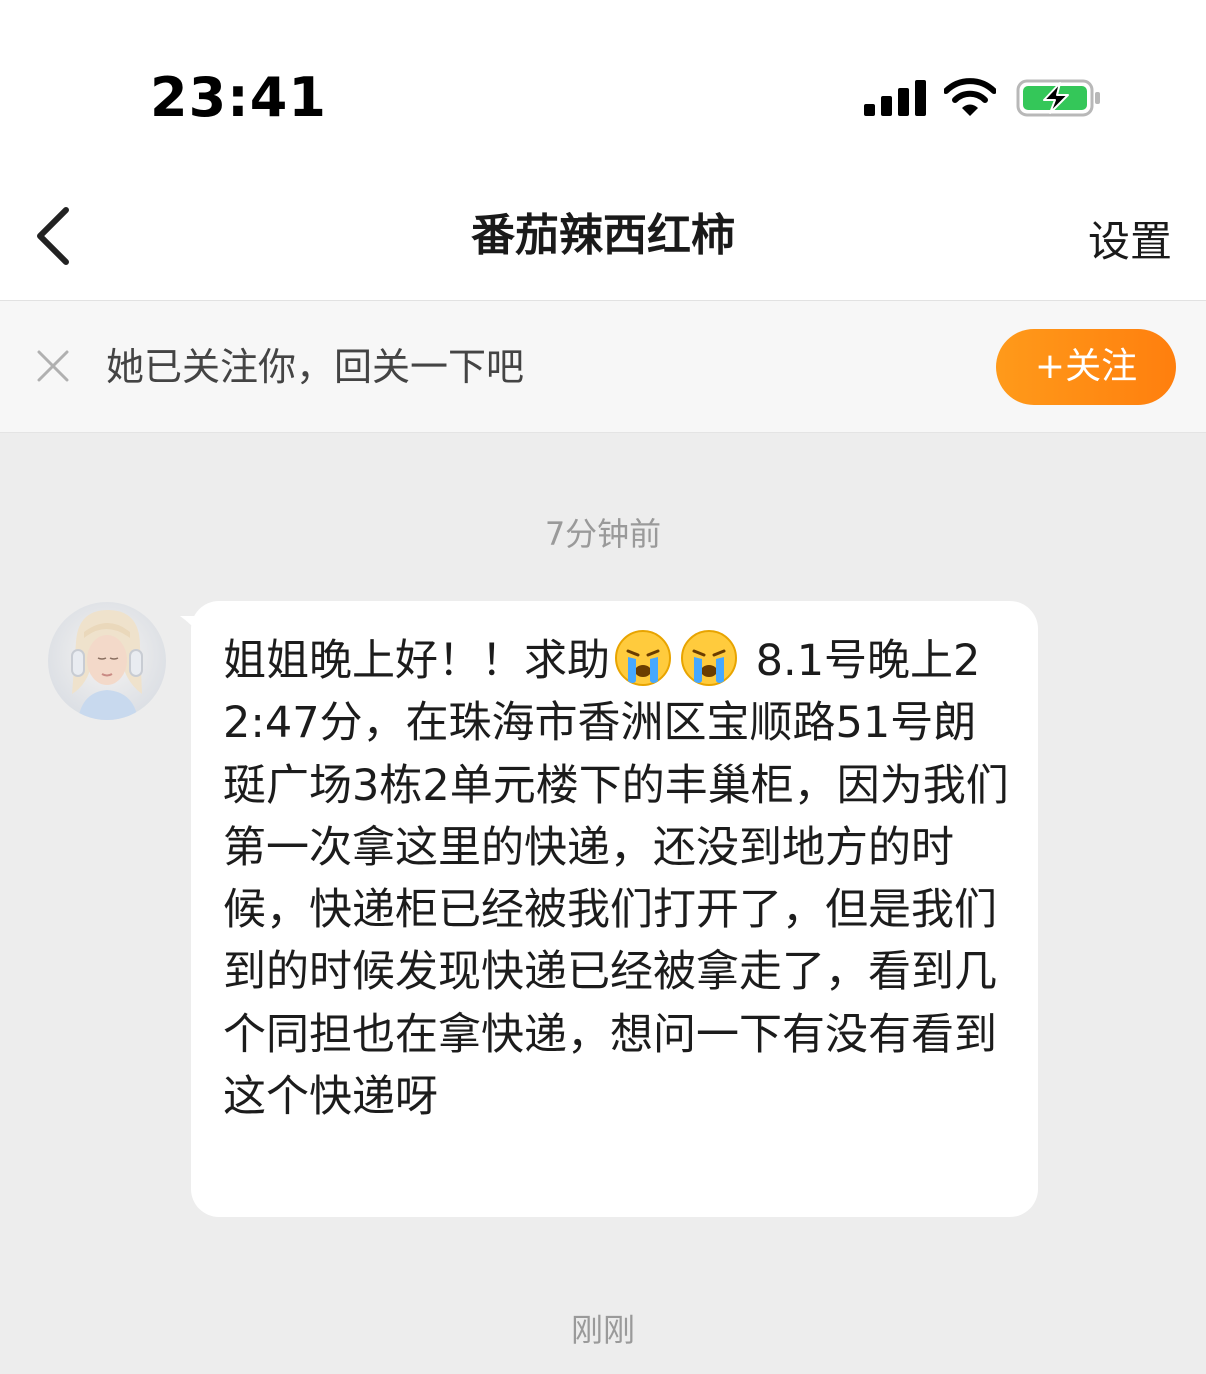 The image size is (1206, 1374). I want to click on follow-back-banner: 她已关注你，回关一下吧 +关注, so click(603, 367).